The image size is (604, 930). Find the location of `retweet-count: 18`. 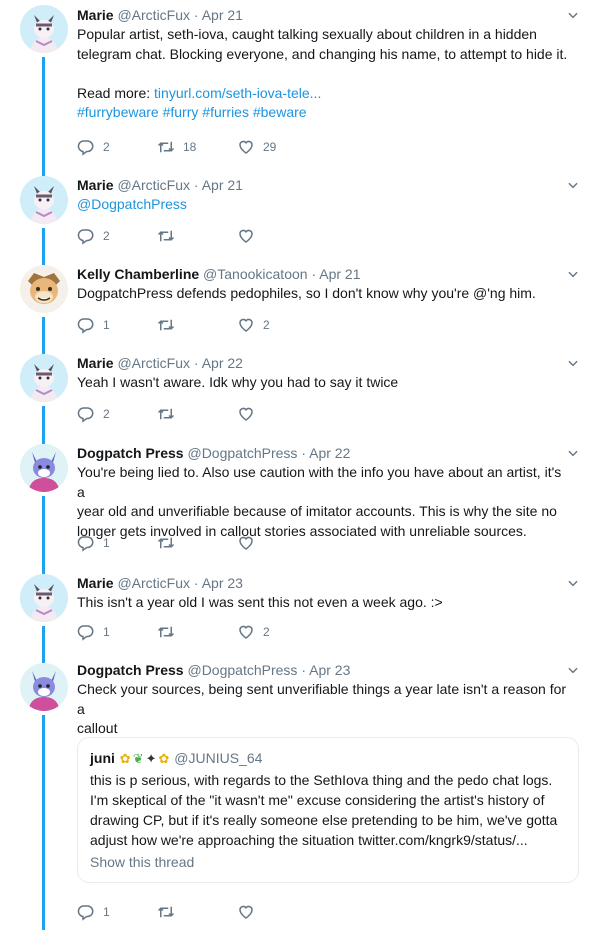

retweet-count: 18 is located at coordinates (190, 147).